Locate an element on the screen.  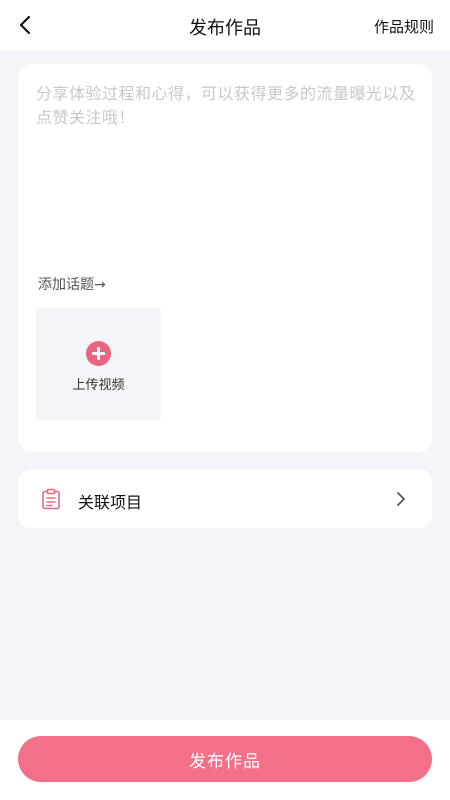
upload-video-button: 上传视频 is located at coordinates (98, 364).